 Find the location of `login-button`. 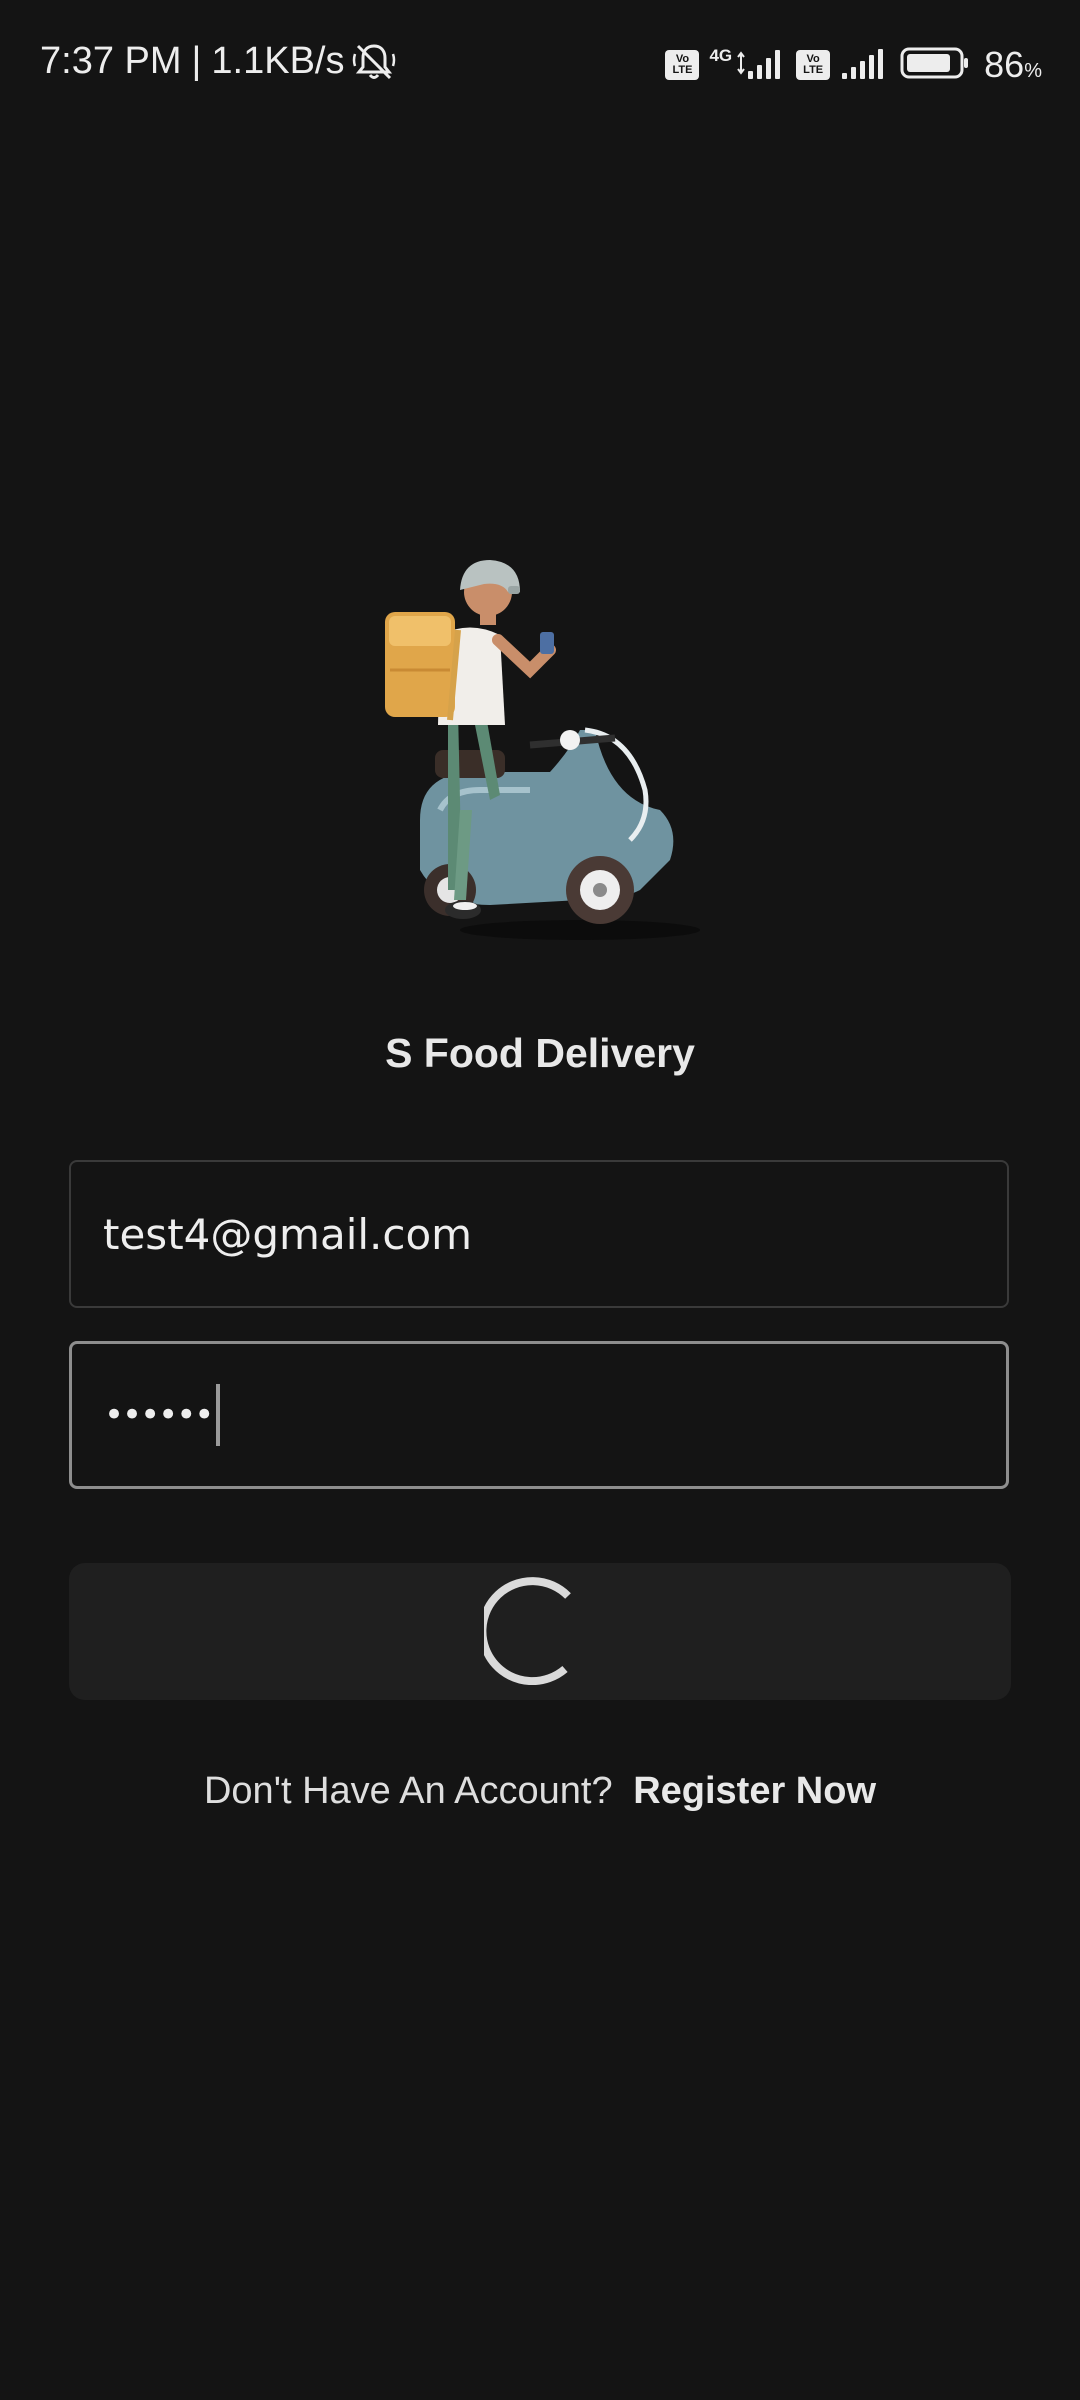

login-button is located at coordinates (540, 1631).